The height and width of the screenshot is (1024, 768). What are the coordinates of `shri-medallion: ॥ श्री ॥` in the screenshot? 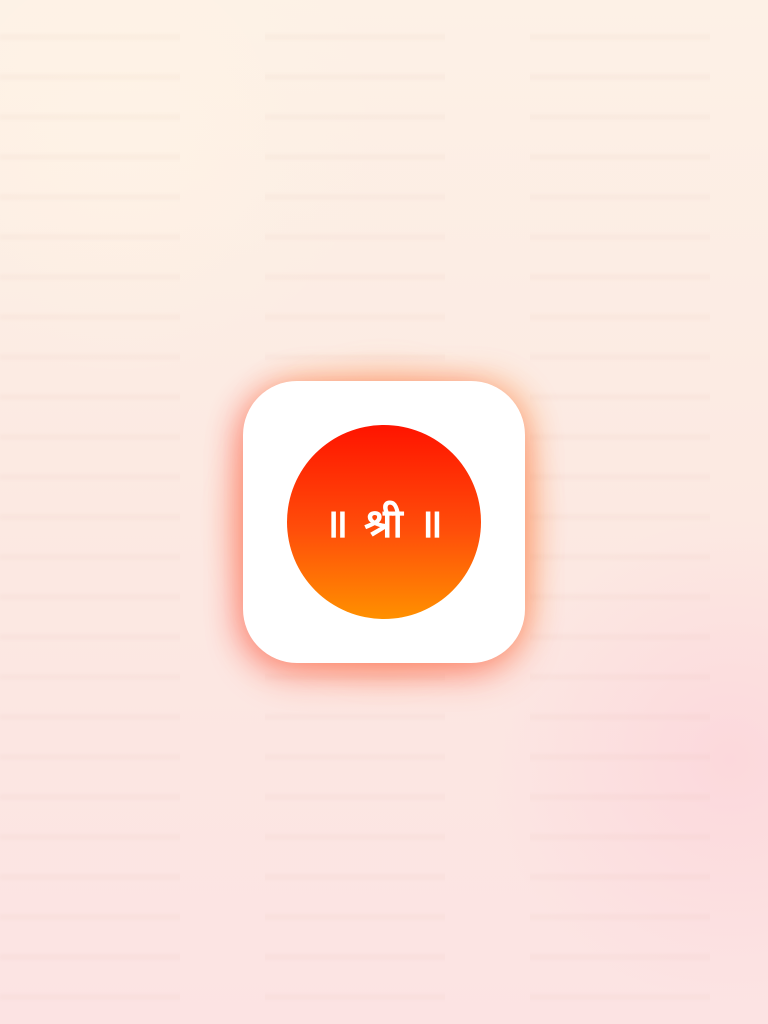 It's located at (384, 522).